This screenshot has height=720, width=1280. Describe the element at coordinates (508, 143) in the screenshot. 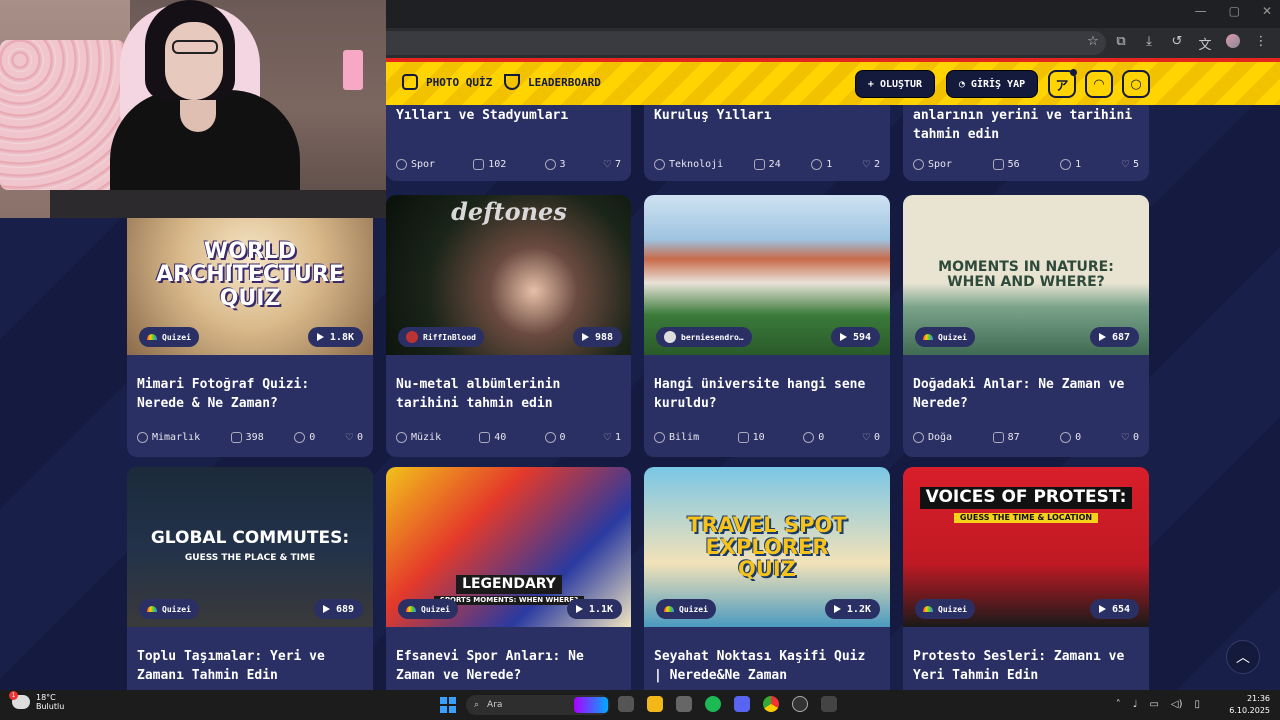

I see `quiz-card: Yılları ve Stadyumları Spor 102 3 ♡ 7` at that location.